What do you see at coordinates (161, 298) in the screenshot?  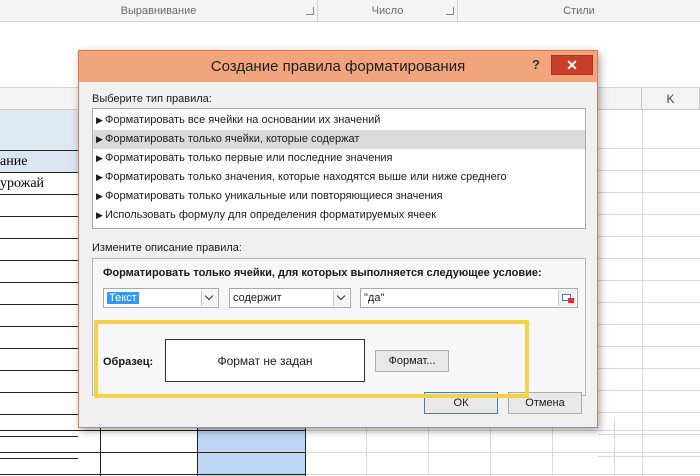 I see `condition-type-dropdown: Текст` at bounding box center [161, 298].